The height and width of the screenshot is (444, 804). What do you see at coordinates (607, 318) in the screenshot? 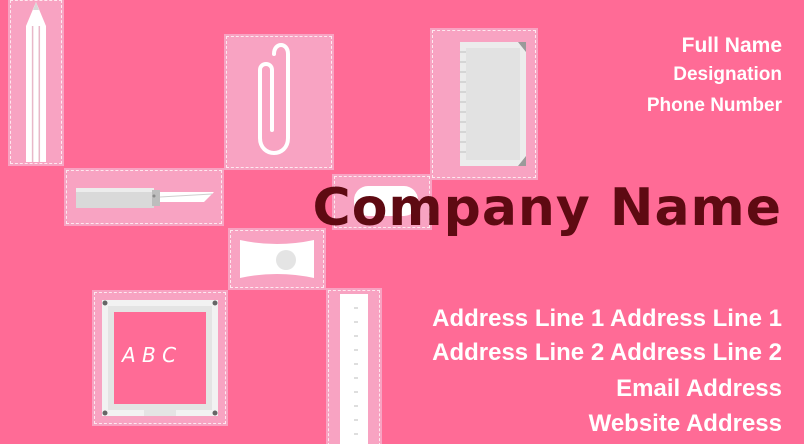
I see `address-line-1: Address Line 1 Address Line 1` at bounding box center [607, 318].